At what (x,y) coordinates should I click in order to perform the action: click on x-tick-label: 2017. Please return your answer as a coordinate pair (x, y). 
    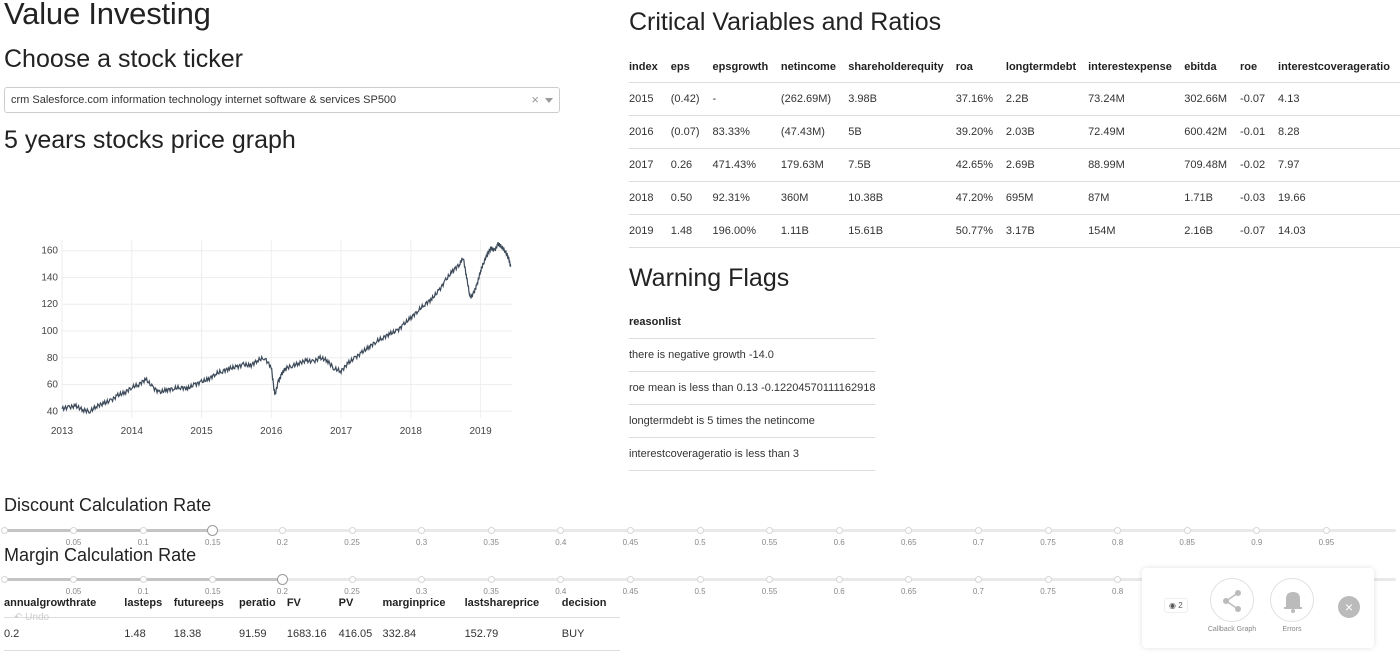
    Looking at the image, I should click on (341, 431).